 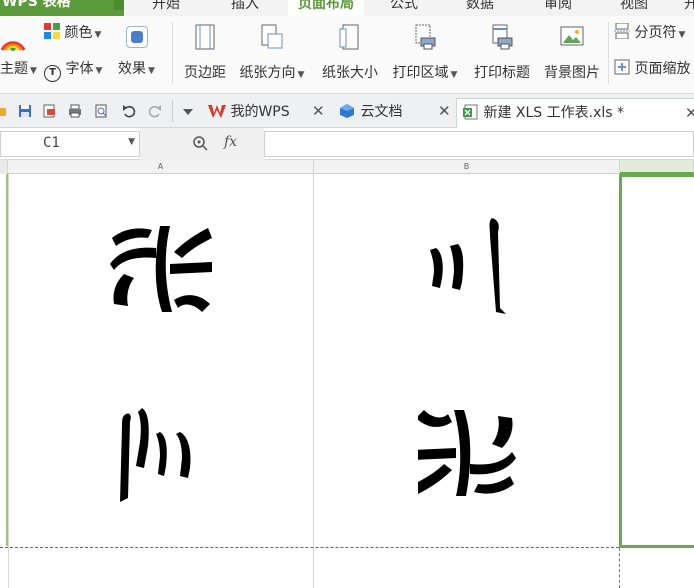 I want to click on colors-label: 颜色, so click(x=78, y=33).